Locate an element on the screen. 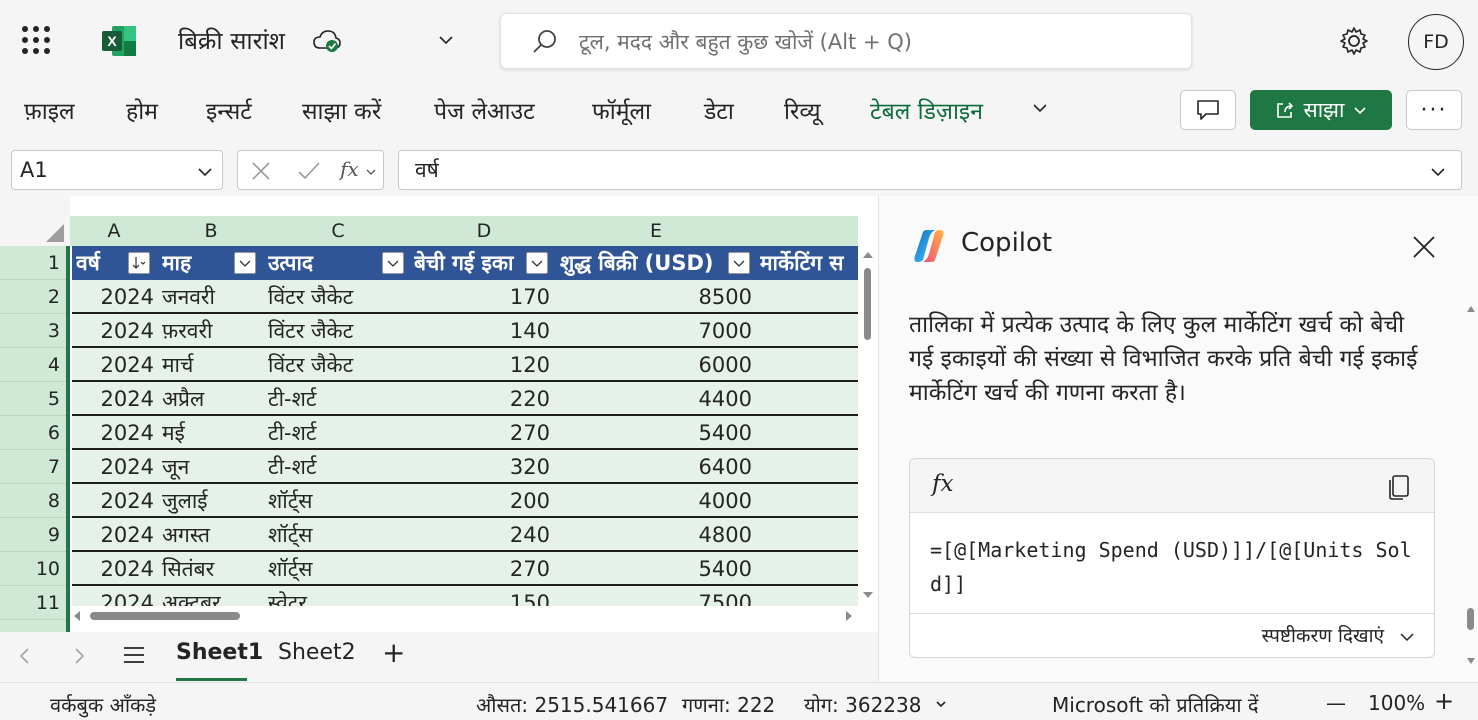  row-header: 5 is located at coordinates (33, 399).